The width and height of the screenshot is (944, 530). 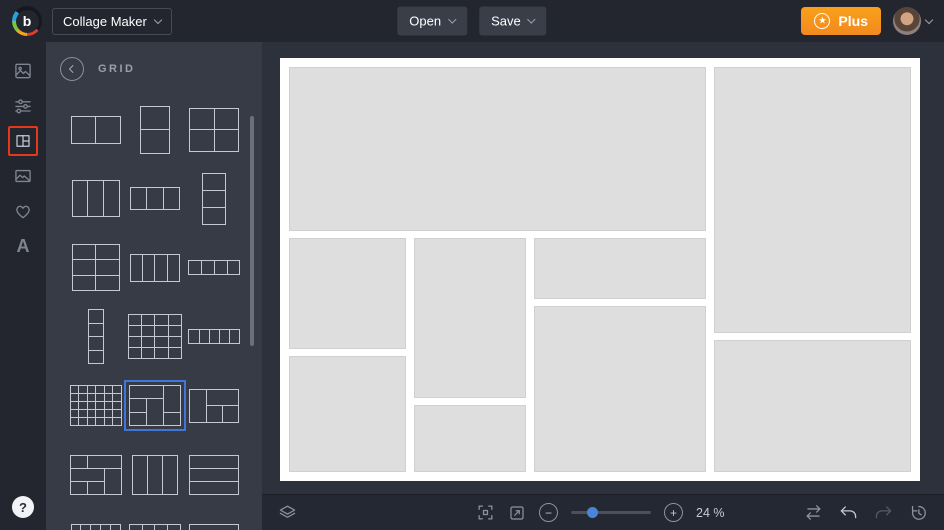 I want to click on grid-layout-3-rows-wide, so click(x=214, y=474).